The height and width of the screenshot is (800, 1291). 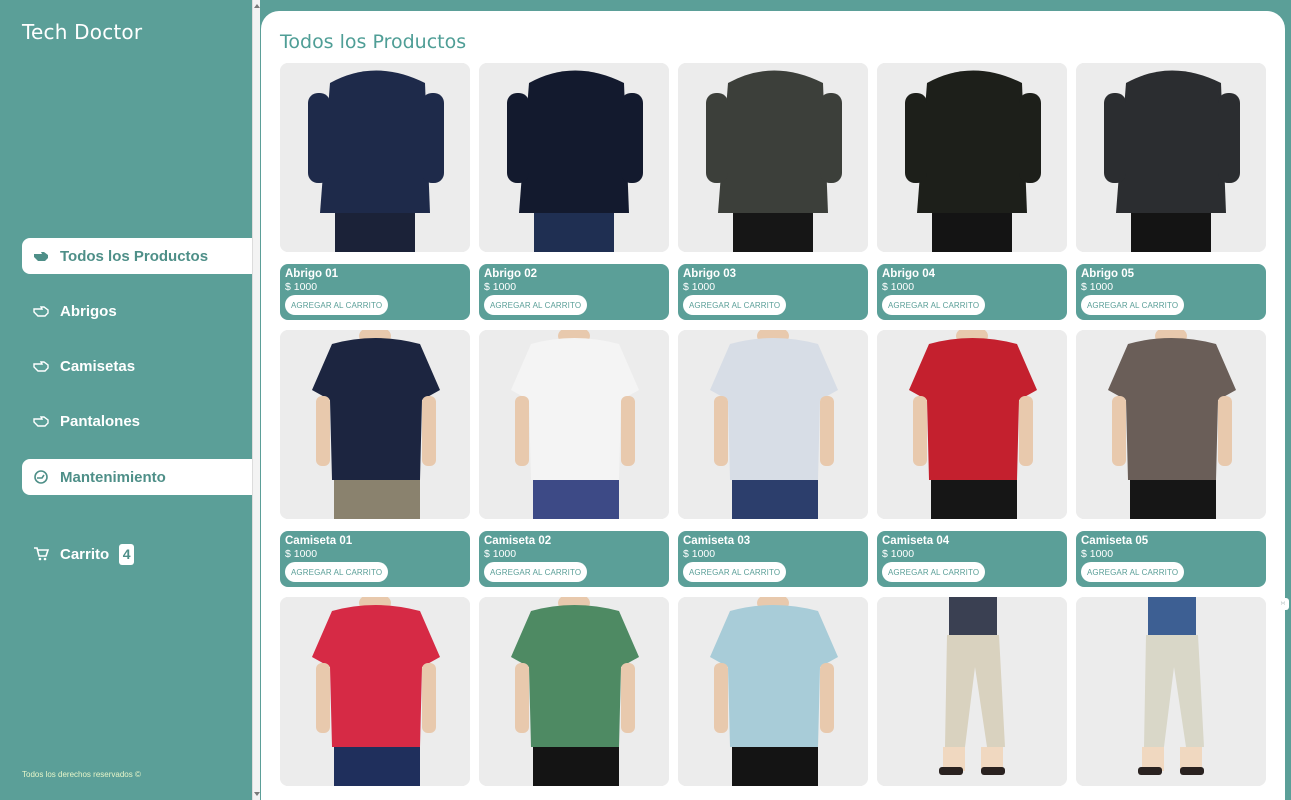 I want to click on product-card: Abrigo 05 $ 1000 AGREGAR AL CARRITO, so click(x=1171, y=191).